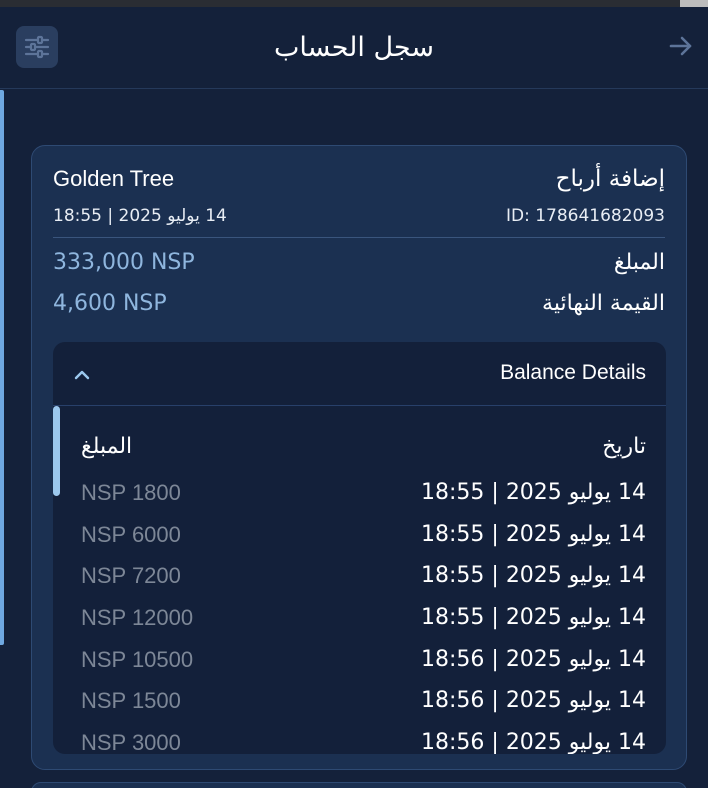 The image size is (708, 788). Describe the element at coordinates (694, 3) in the screenshot. I see `status-corner` at that location.